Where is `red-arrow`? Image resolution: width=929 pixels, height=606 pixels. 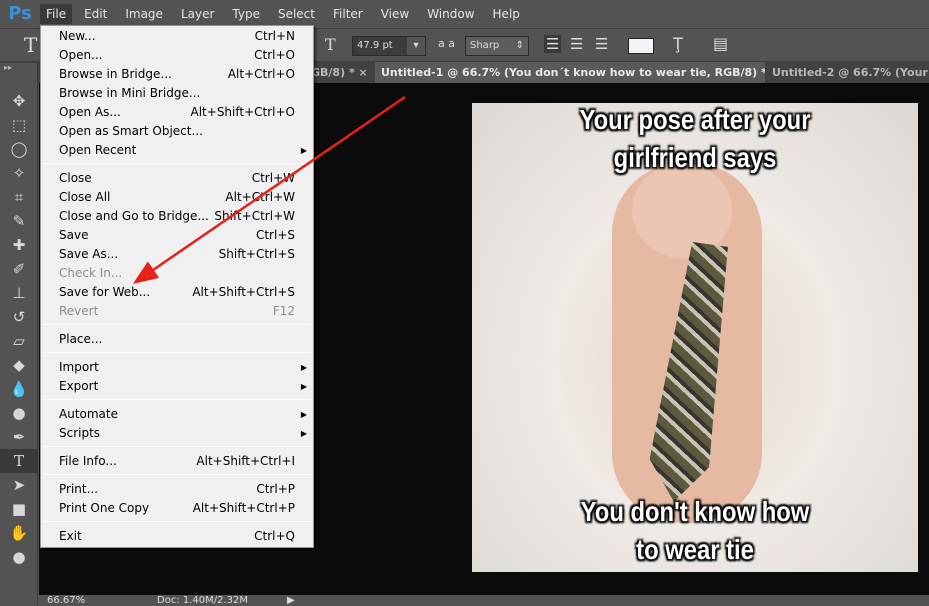 red-arrow is located at coordinates (269, 189).